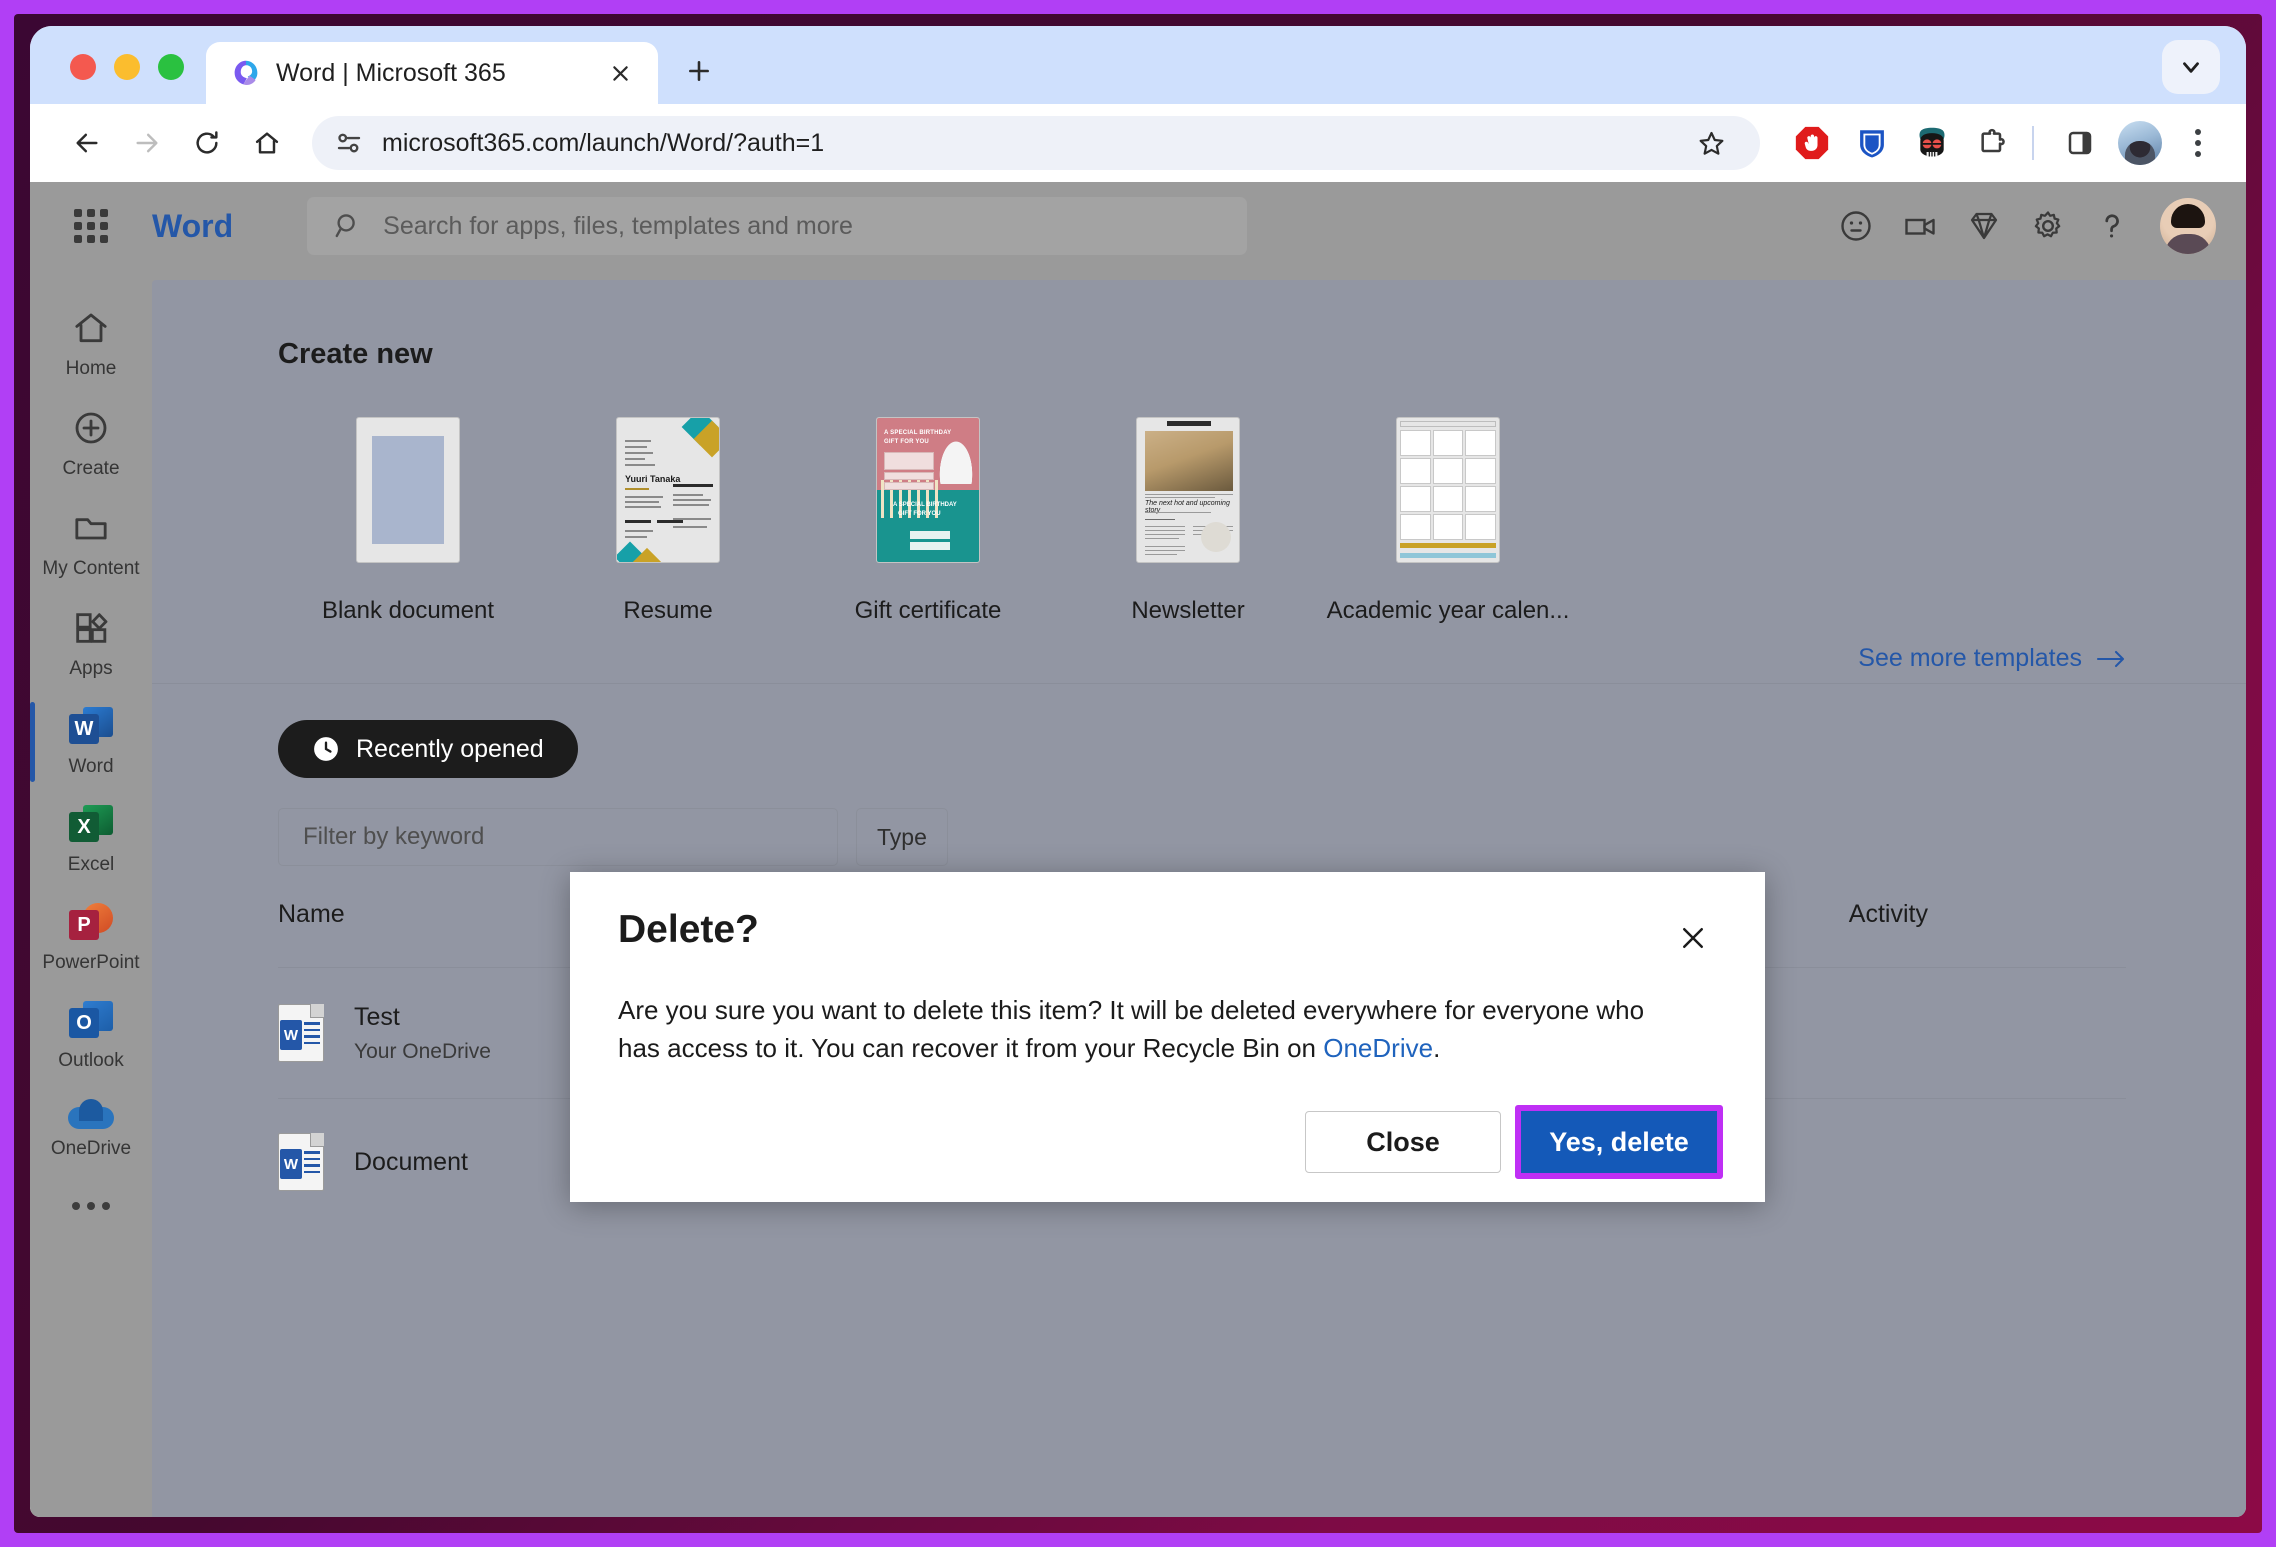 Image resolution: width=2276 pixels, height=1547 pixels. What do you see at coordinates (1138, 65) in the screenshot?
I see `browser-tab-strip: Word | Microsoft 365` at bounding box center [1138, 65].